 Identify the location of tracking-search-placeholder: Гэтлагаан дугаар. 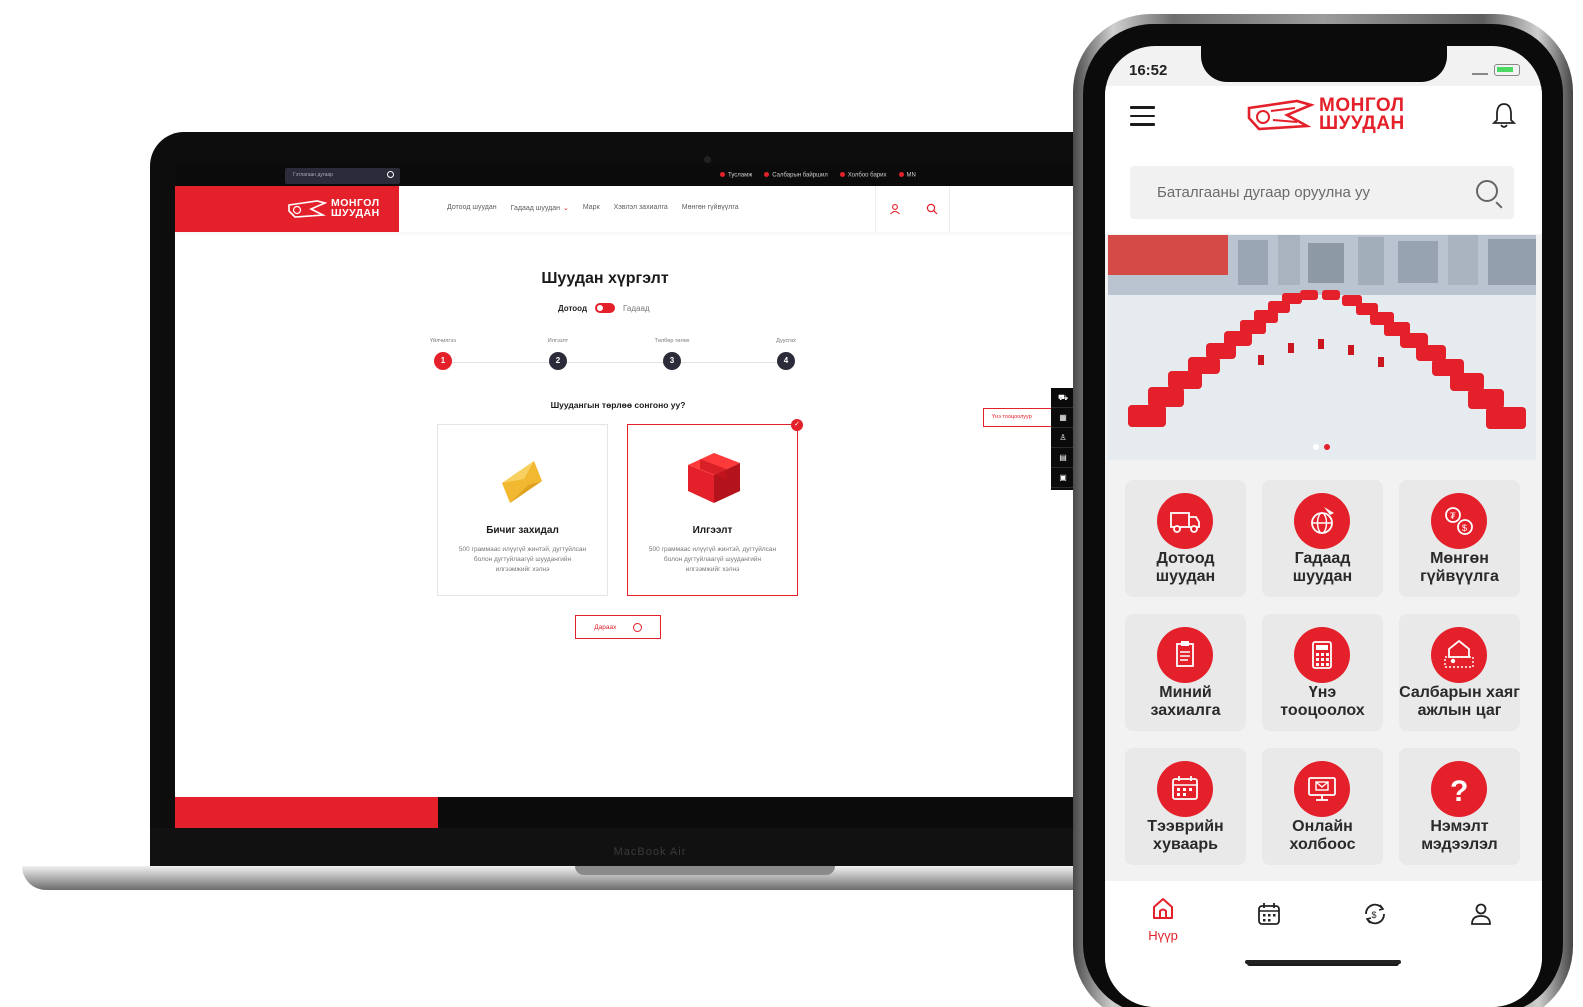
(313, 175).